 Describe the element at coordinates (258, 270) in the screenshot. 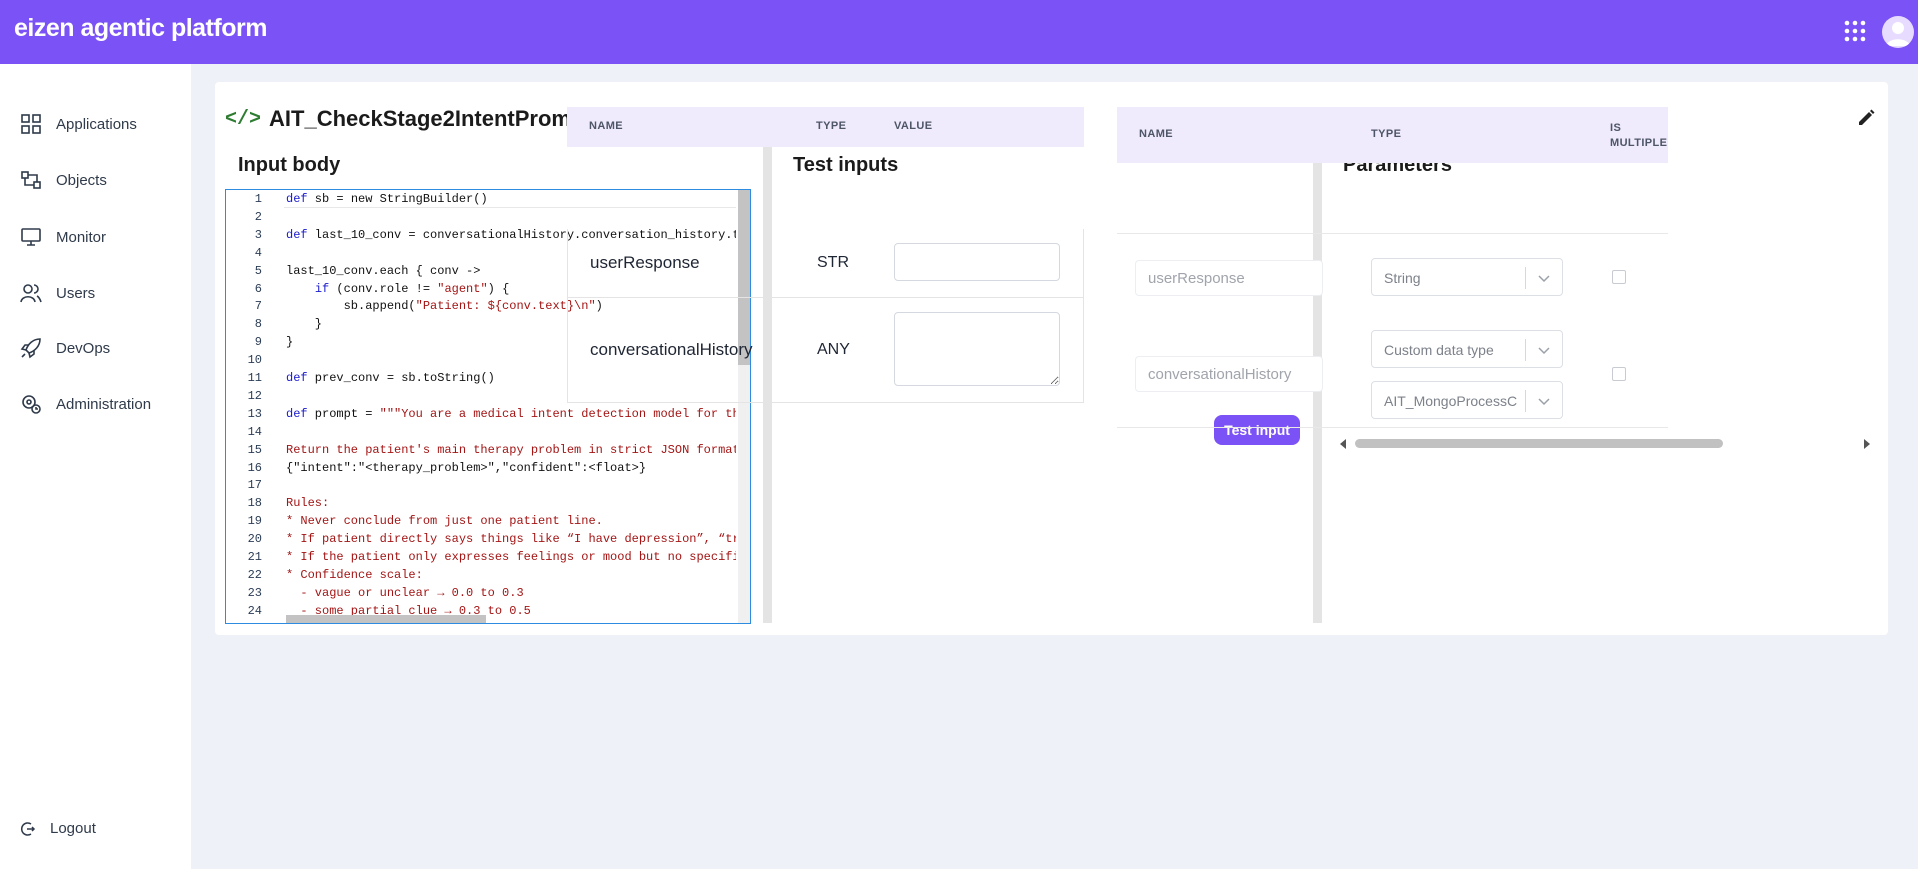

I see `line-number: 5` at that location.